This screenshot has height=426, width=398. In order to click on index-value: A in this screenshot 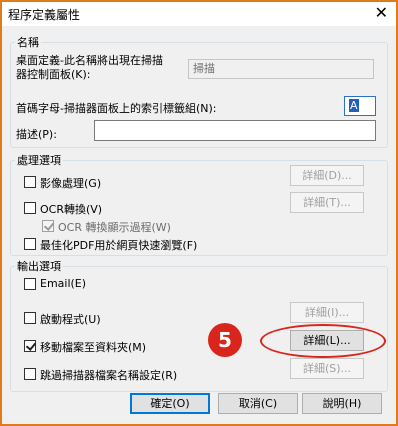, I will do `click(354, 105)`.